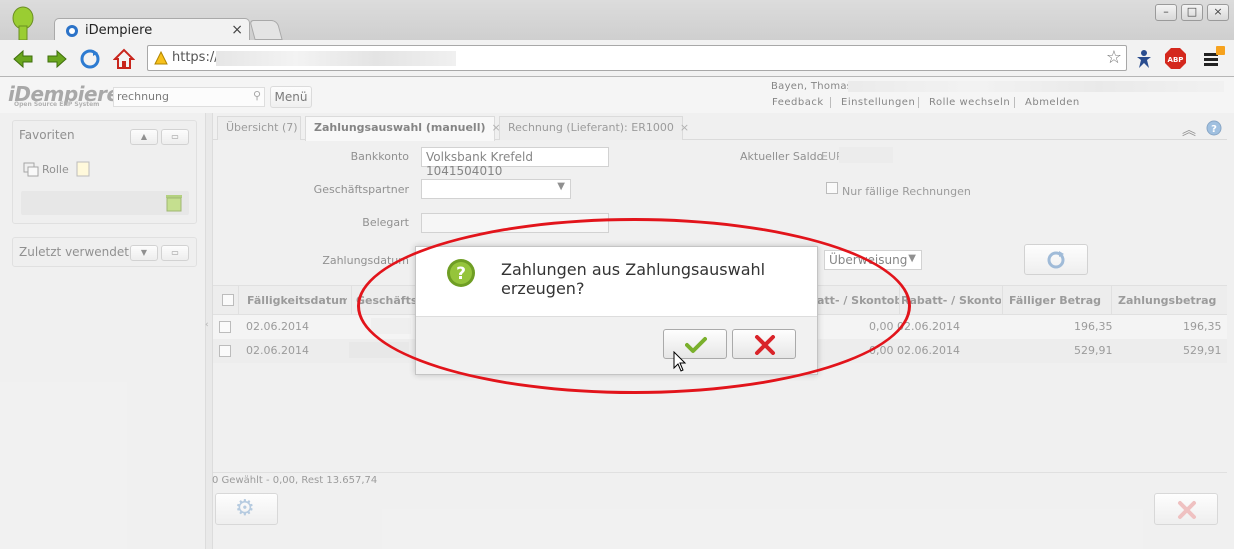  What do you see at coordinates (23, 59) in the screenshot?
I see `back-arrow-icon` at bounding box center [23, 59].